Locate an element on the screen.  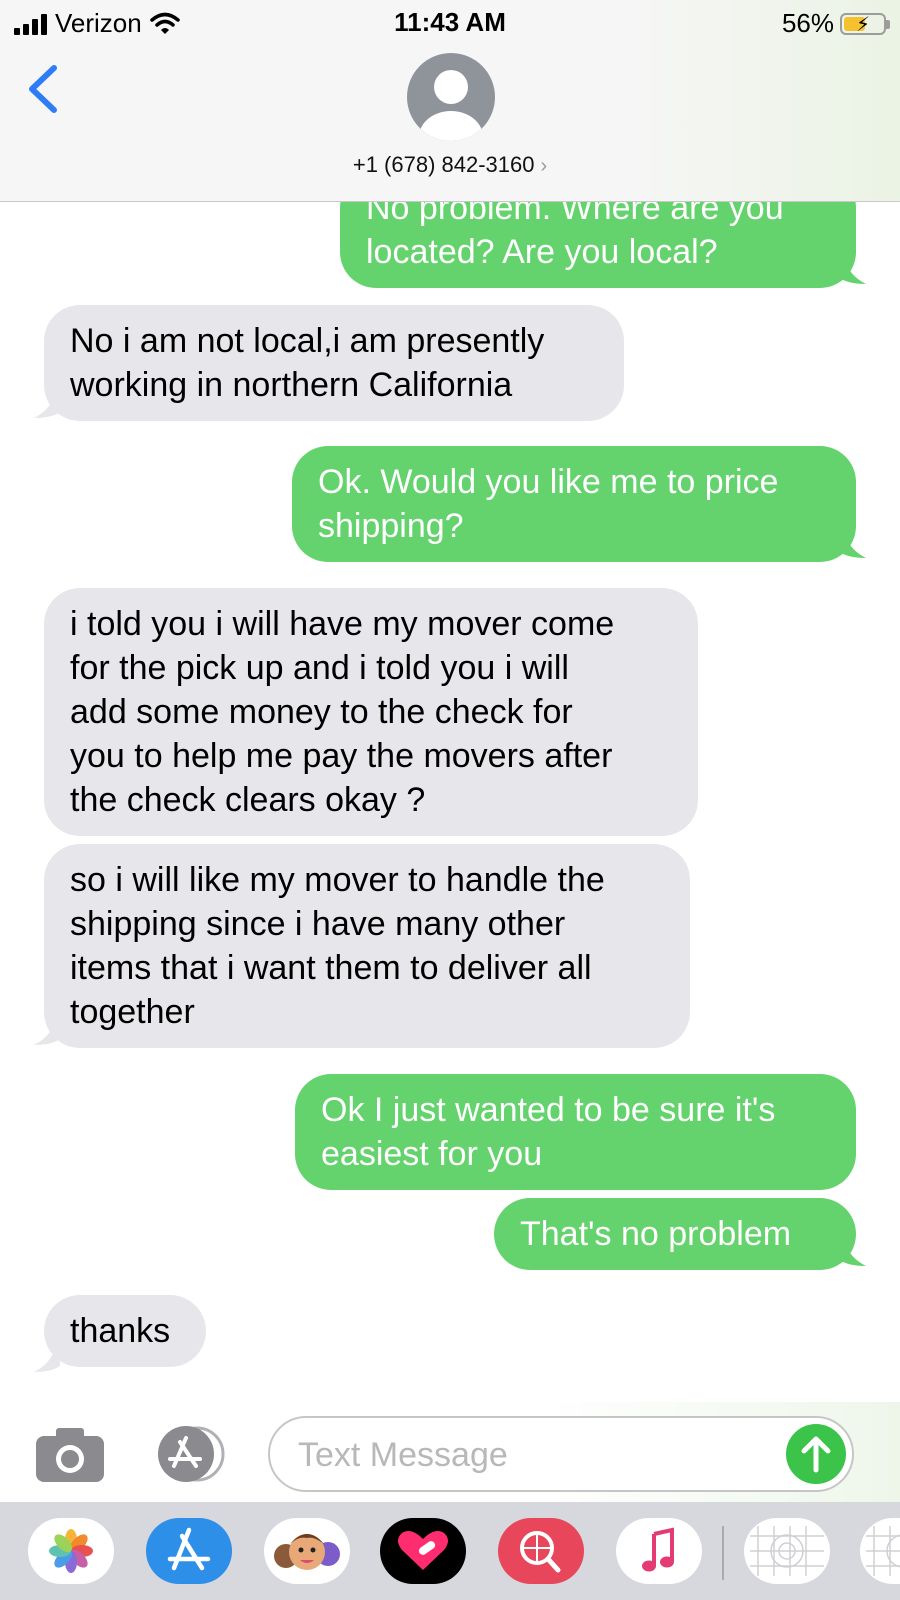
contact-number: +1 (678) 842-3160 is located at coordinates (443, 164).